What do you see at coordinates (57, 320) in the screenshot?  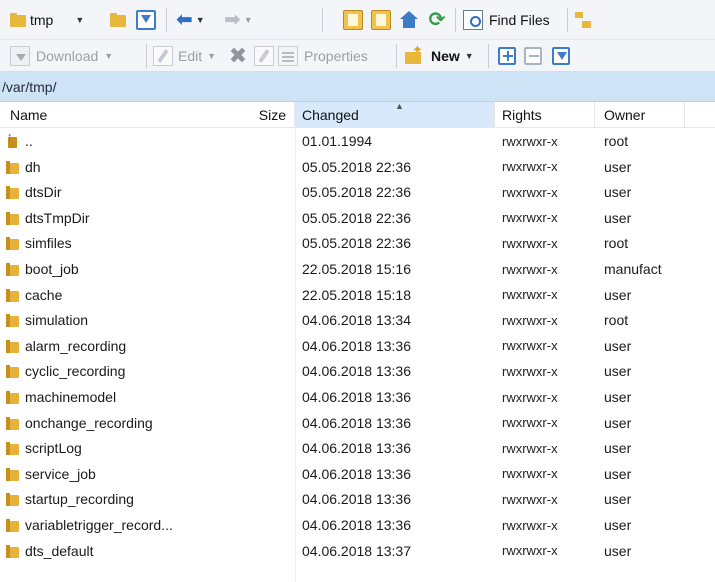 I see `file-name: simulation` at bounding box center [57, 320].